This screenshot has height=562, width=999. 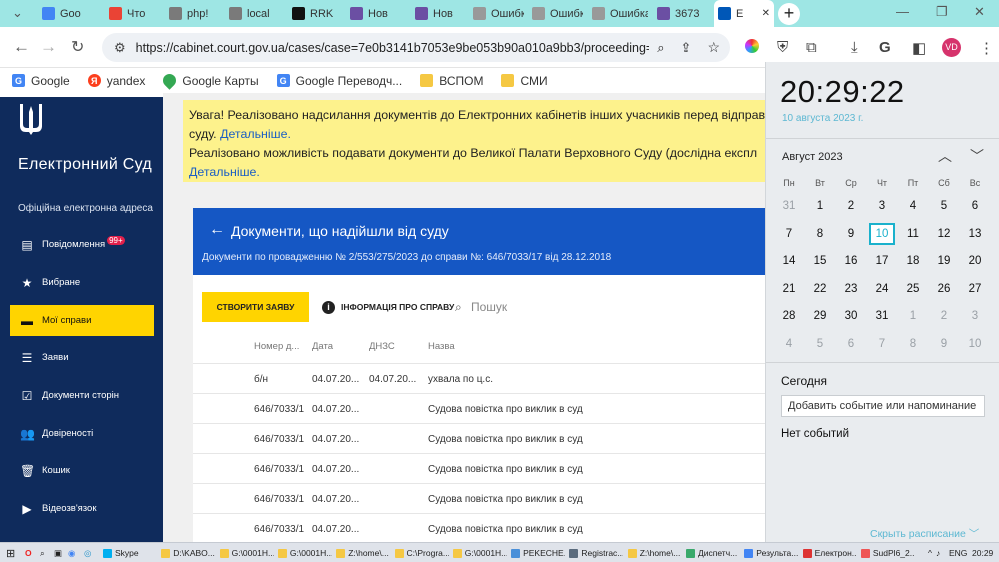 I want to click on calendar-day: 5, so click(x=820, y=344).